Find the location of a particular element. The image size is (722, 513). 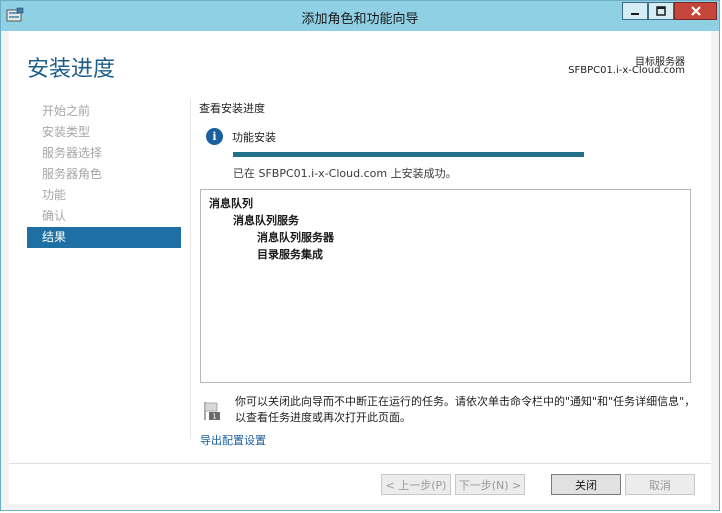

page-title: 安装进度 is located at coordinates (71, 69).